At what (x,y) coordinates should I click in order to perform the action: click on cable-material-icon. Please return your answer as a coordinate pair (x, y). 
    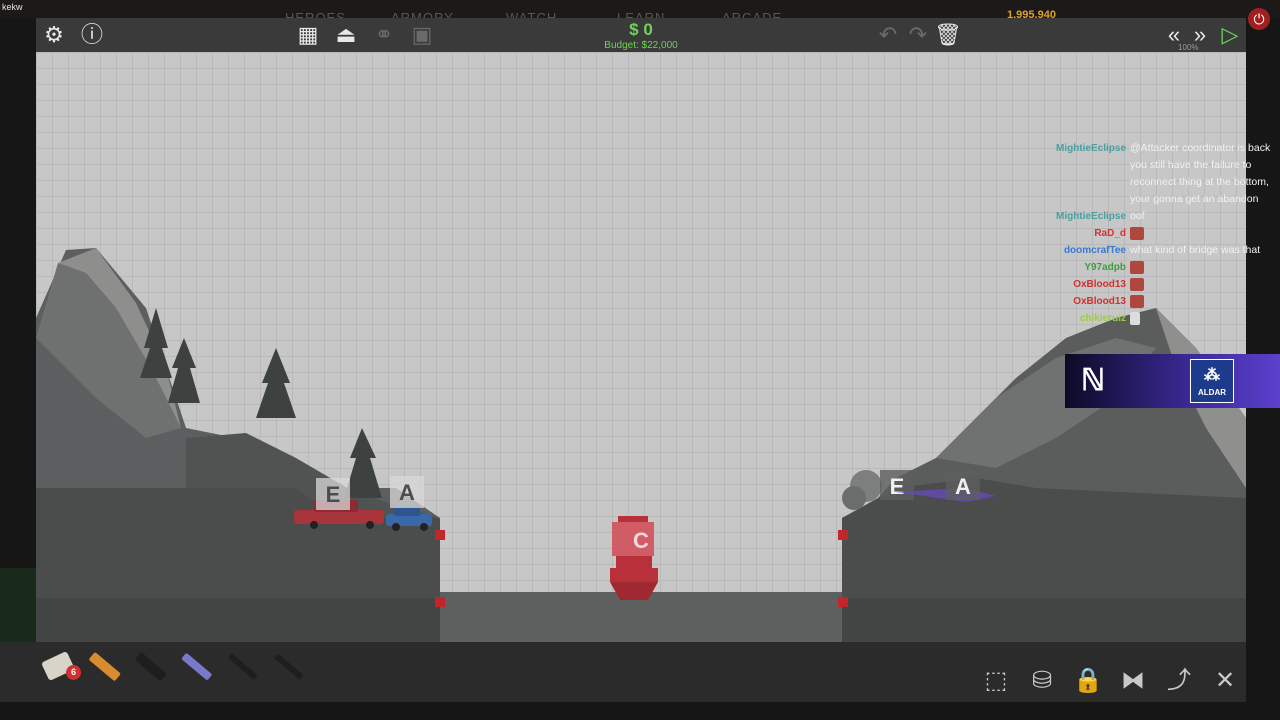
    Looking at the image, I should click on (288, 666).